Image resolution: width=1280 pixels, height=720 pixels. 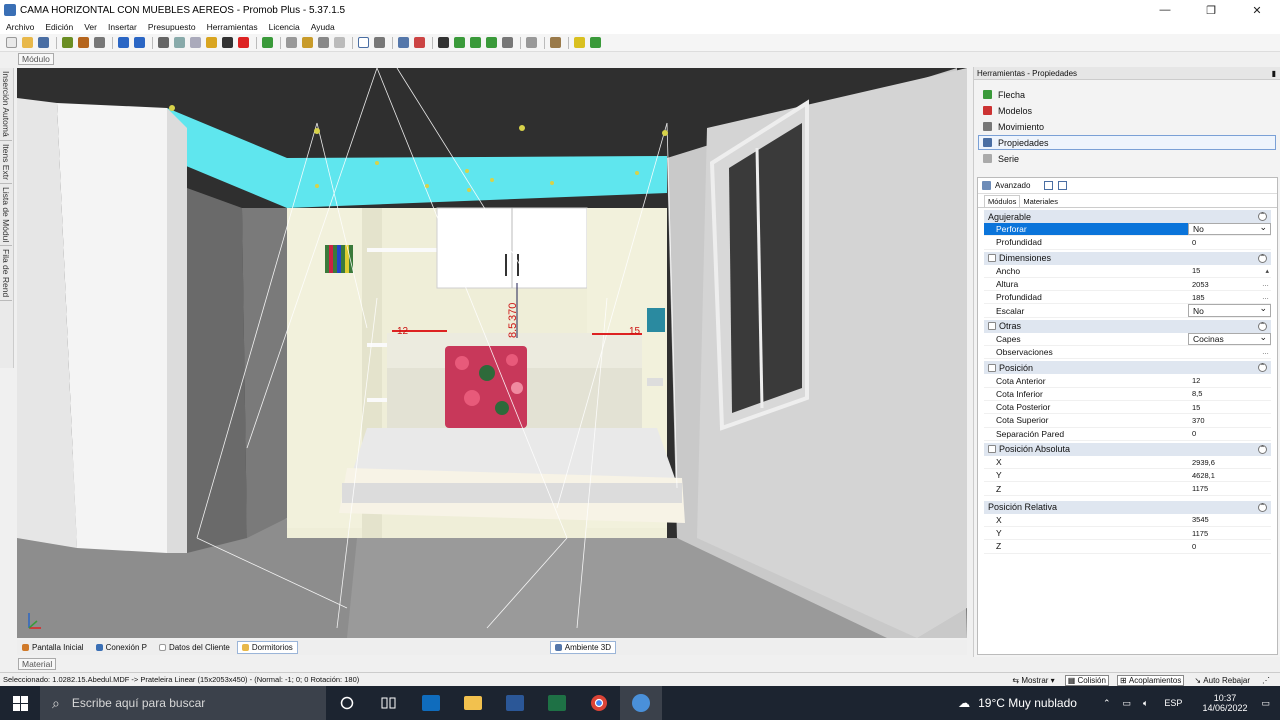 I want to click on refresh-icon, so click(x=267, y=42).